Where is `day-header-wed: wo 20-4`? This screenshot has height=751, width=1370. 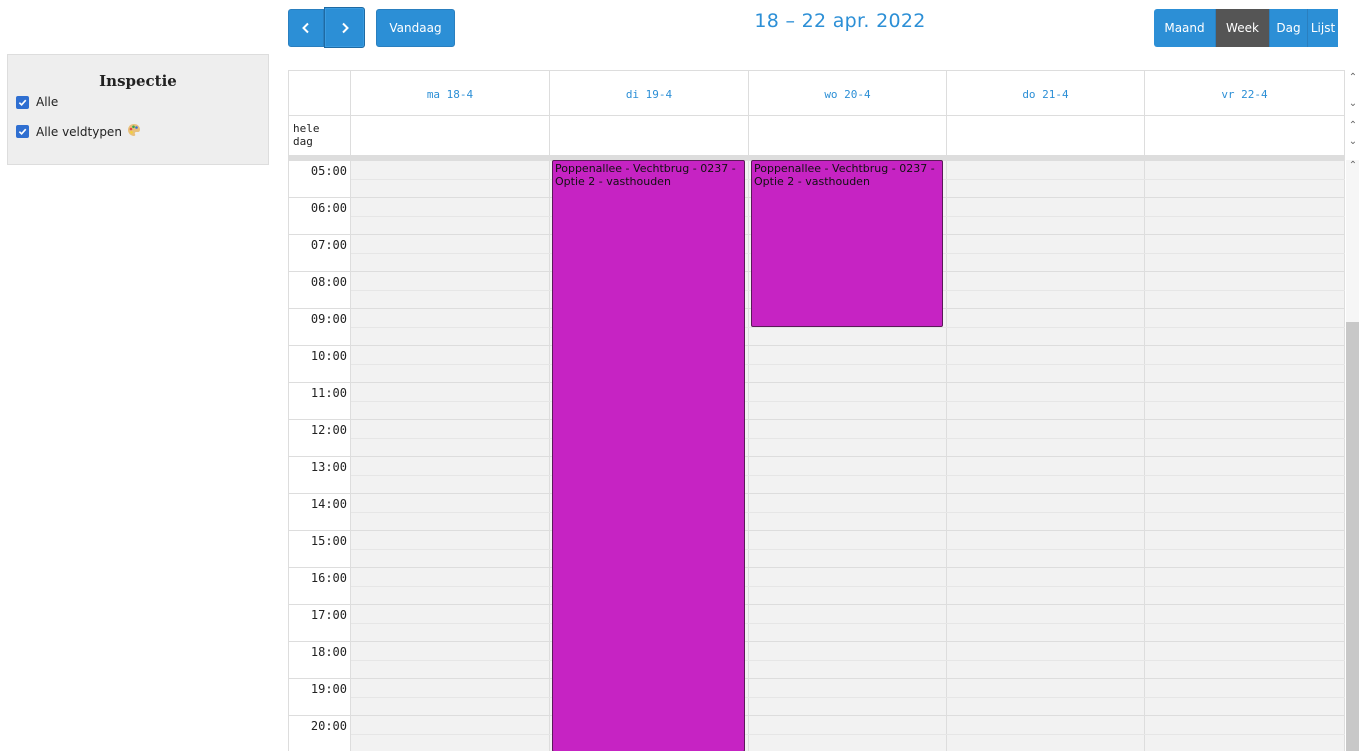
day-header-wed: wo 20-4 is located at coordinates (848, 94).